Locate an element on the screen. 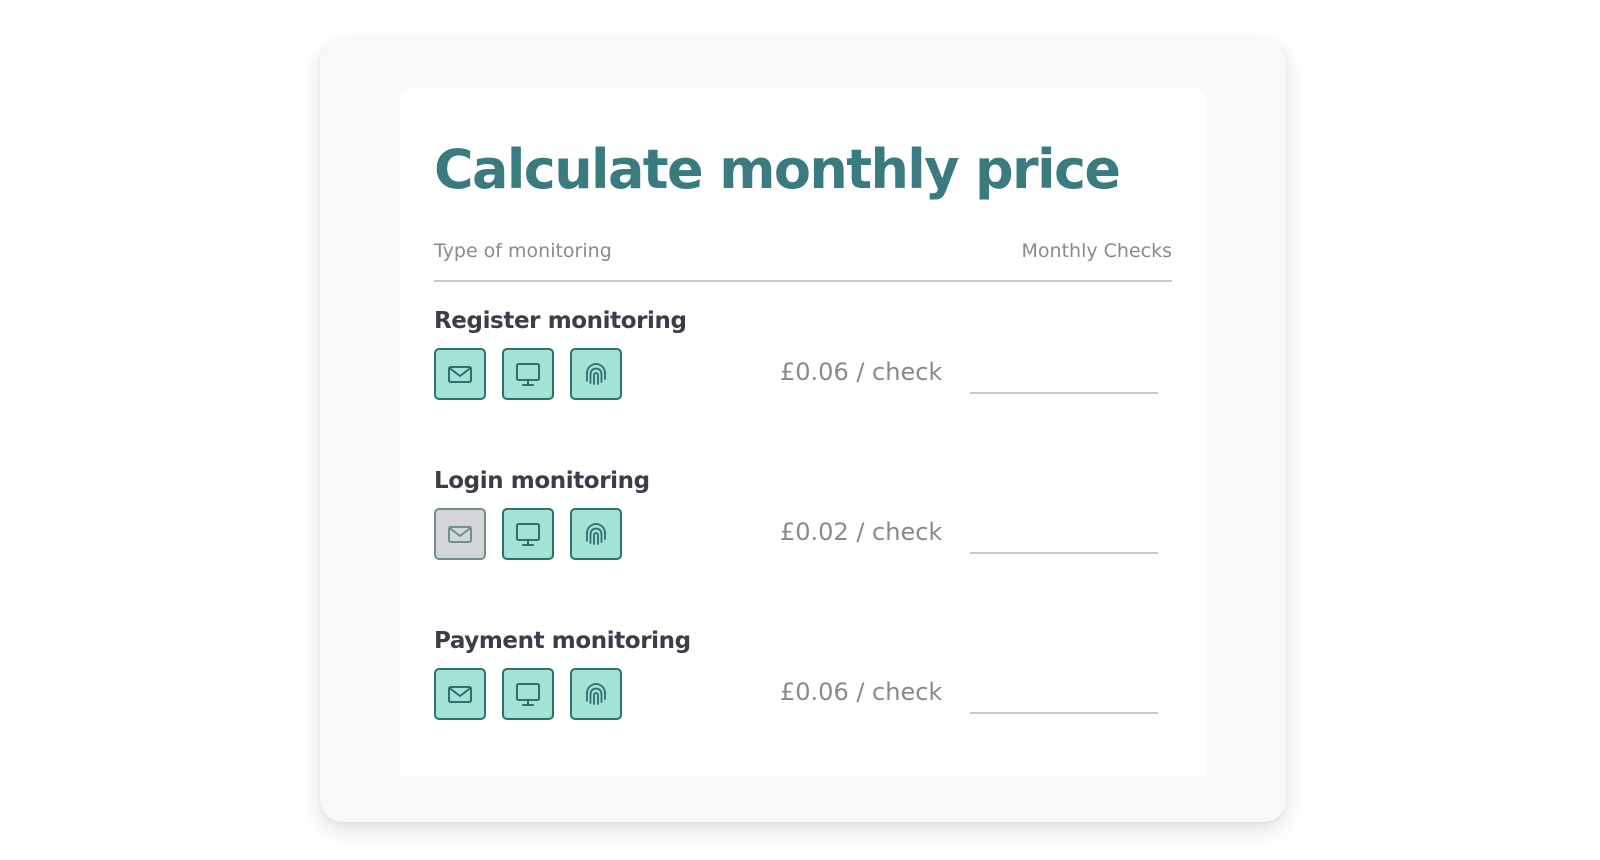  row-title: Login monitoring is located at coordinates (542, 481).